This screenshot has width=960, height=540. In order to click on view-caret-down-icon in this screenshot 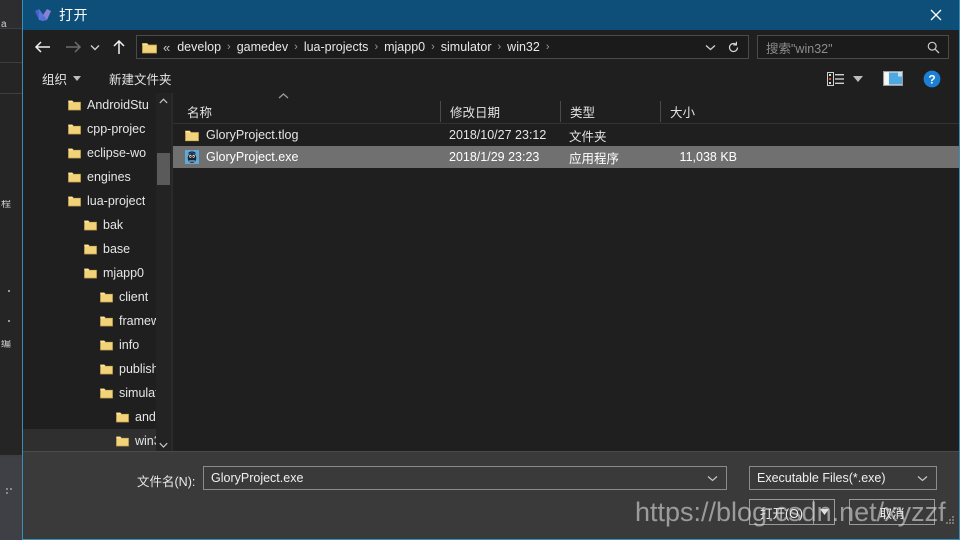, I will do `click(859, 79)`.